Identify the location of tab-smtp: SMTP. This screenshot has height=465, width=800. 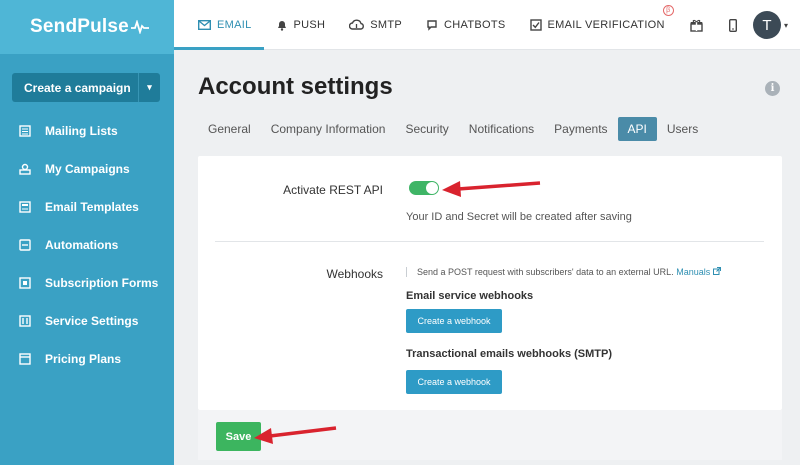
(375, 25).